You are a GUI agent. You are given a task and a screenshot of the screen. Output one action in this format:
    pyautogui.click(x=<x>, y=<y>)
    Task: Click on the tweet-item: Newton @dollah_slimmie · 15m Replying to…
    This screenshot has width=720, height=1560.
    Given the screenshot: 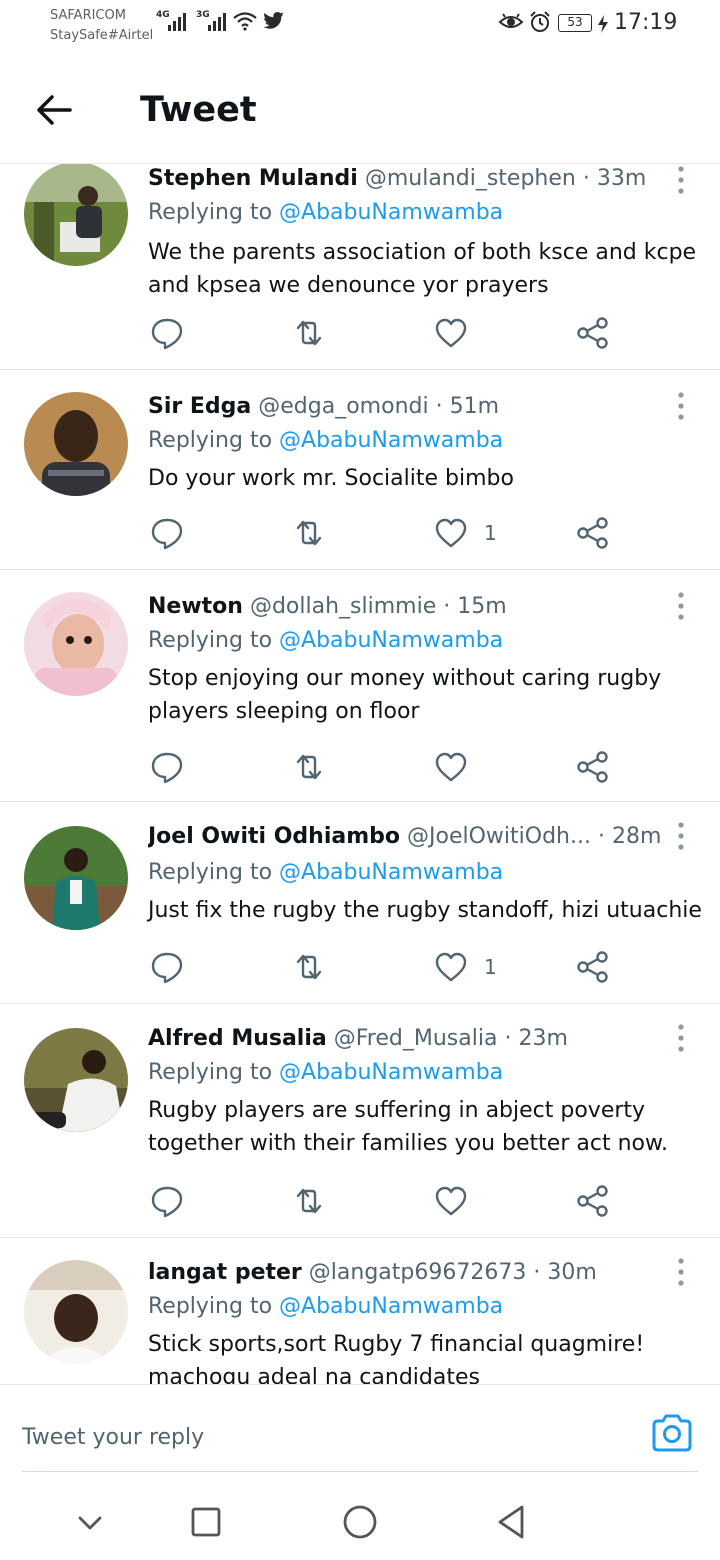 What is the action you would take?
    pyautogui.click(x=360, y=686)
    